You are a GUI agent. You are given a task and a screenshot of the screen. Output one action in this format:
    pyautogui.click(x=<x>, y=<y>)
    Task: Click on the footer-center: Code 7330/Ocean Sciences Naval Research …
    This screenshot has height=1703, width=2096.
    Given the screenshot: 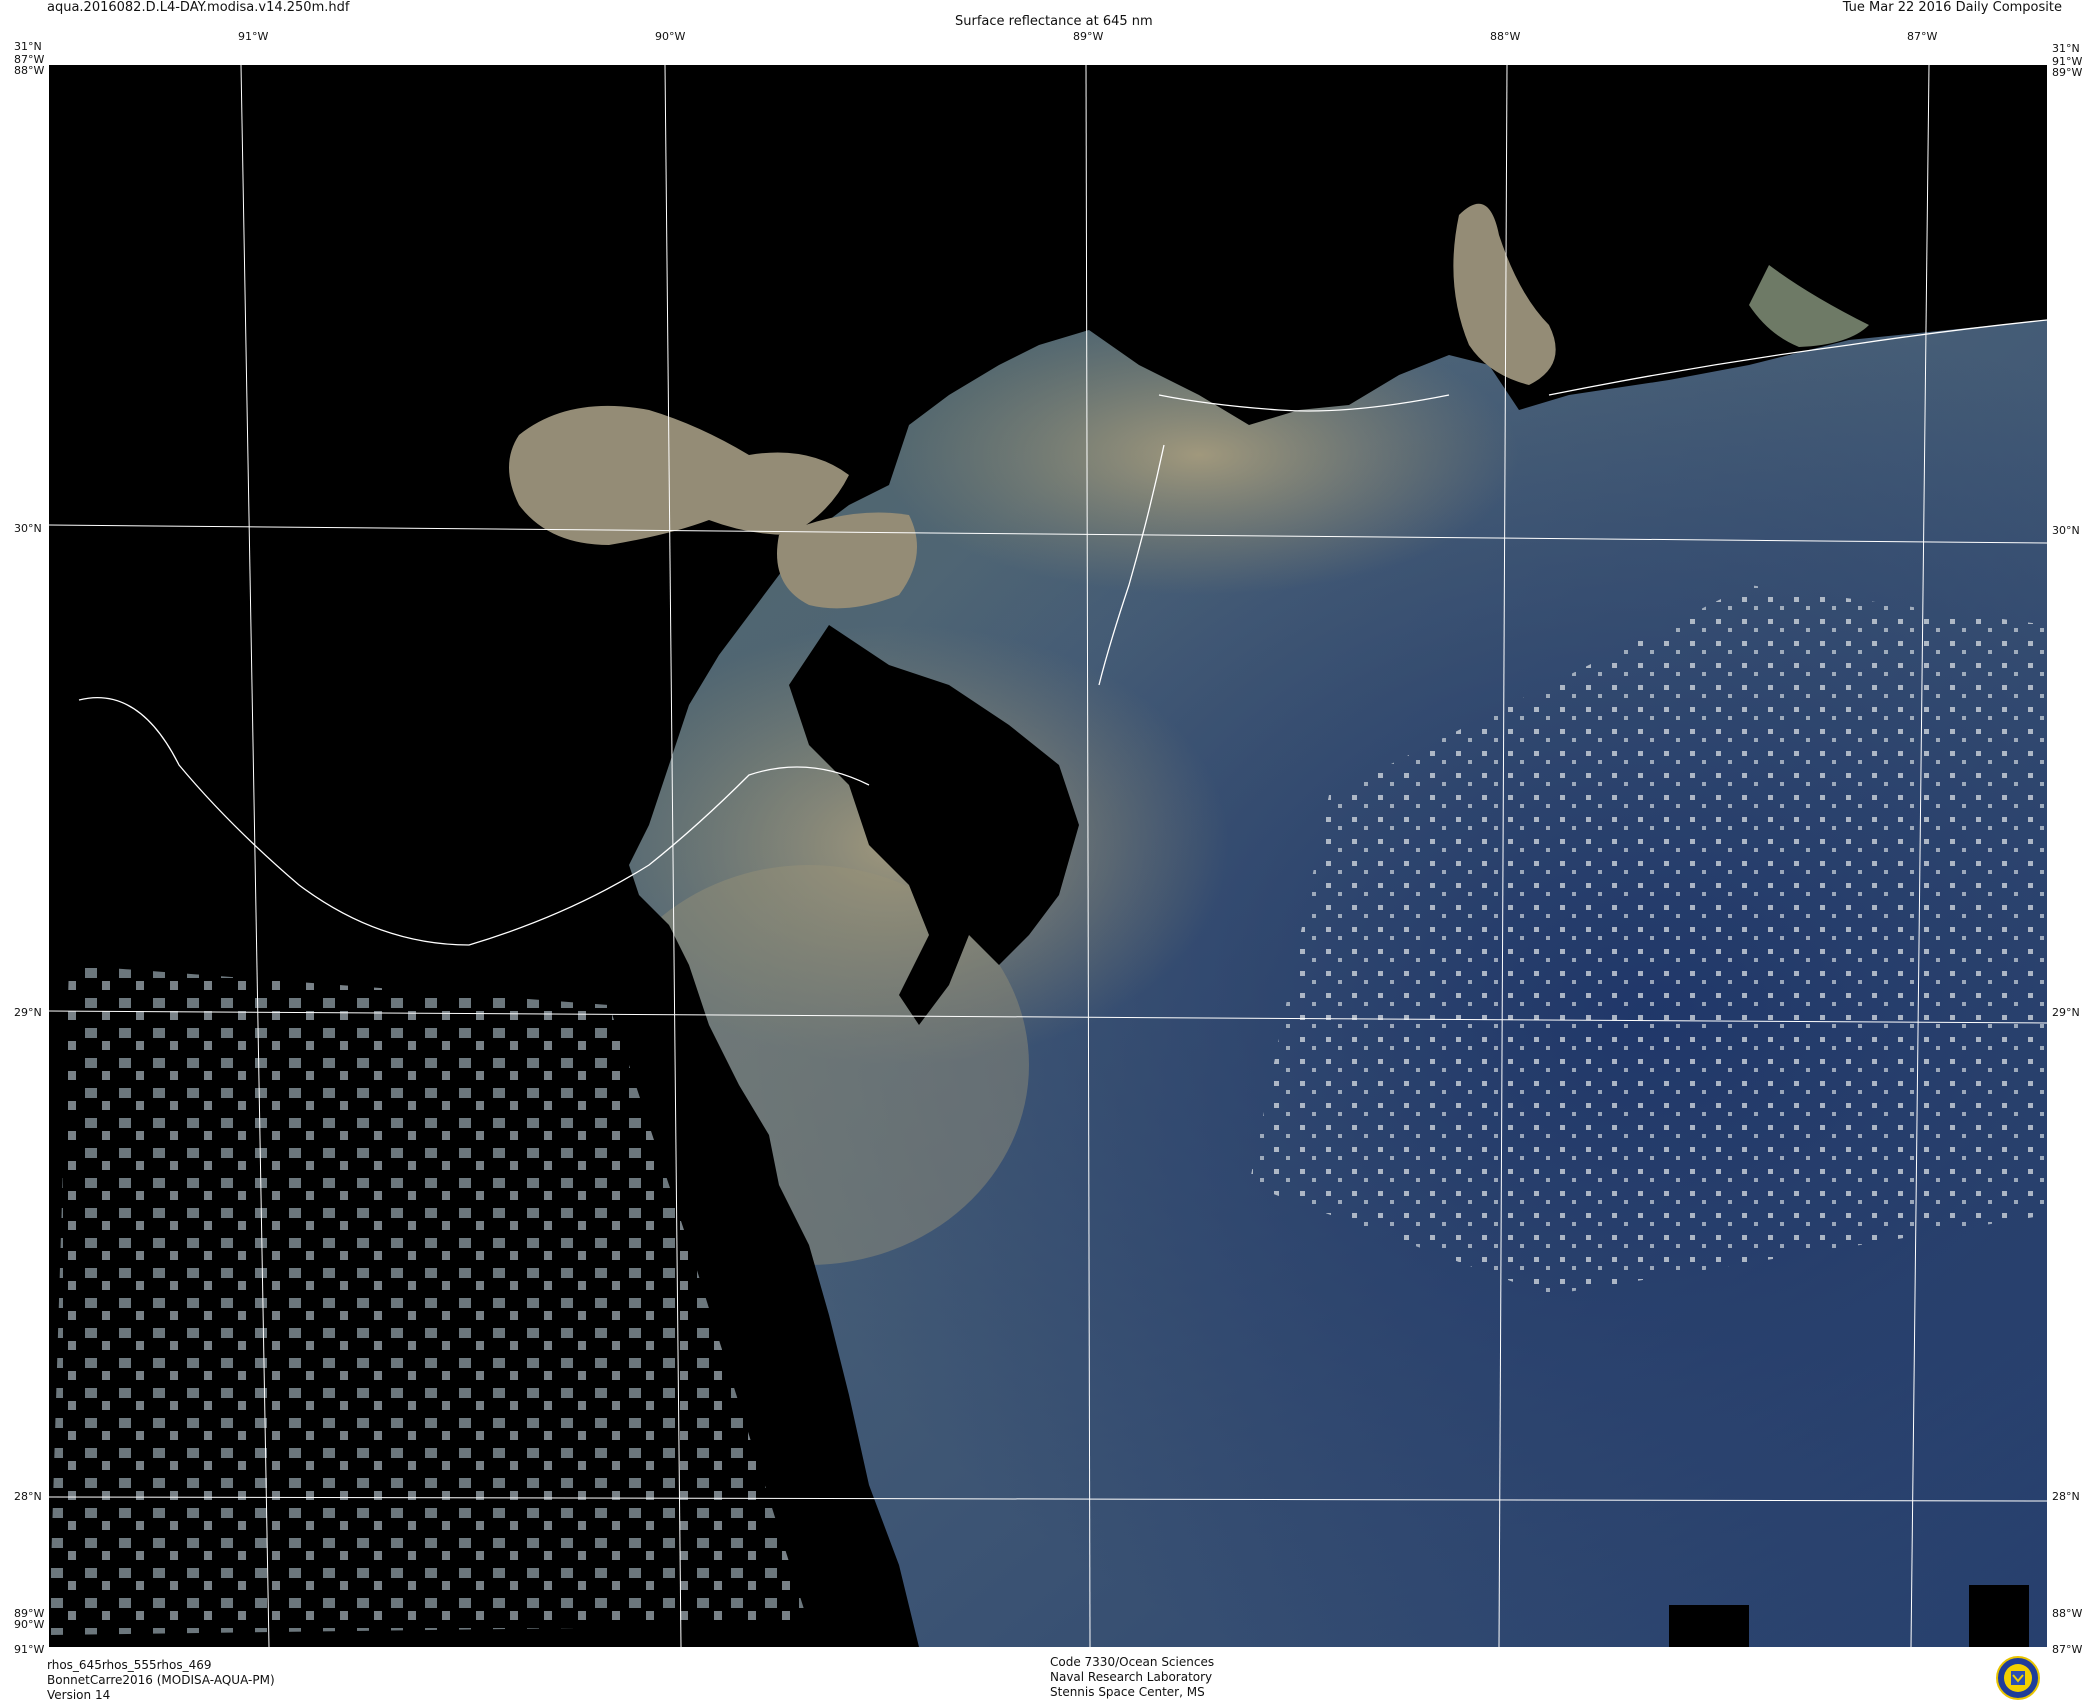 What is the action you would take?
    pyautogui.click(x=1132, y=1677)
    